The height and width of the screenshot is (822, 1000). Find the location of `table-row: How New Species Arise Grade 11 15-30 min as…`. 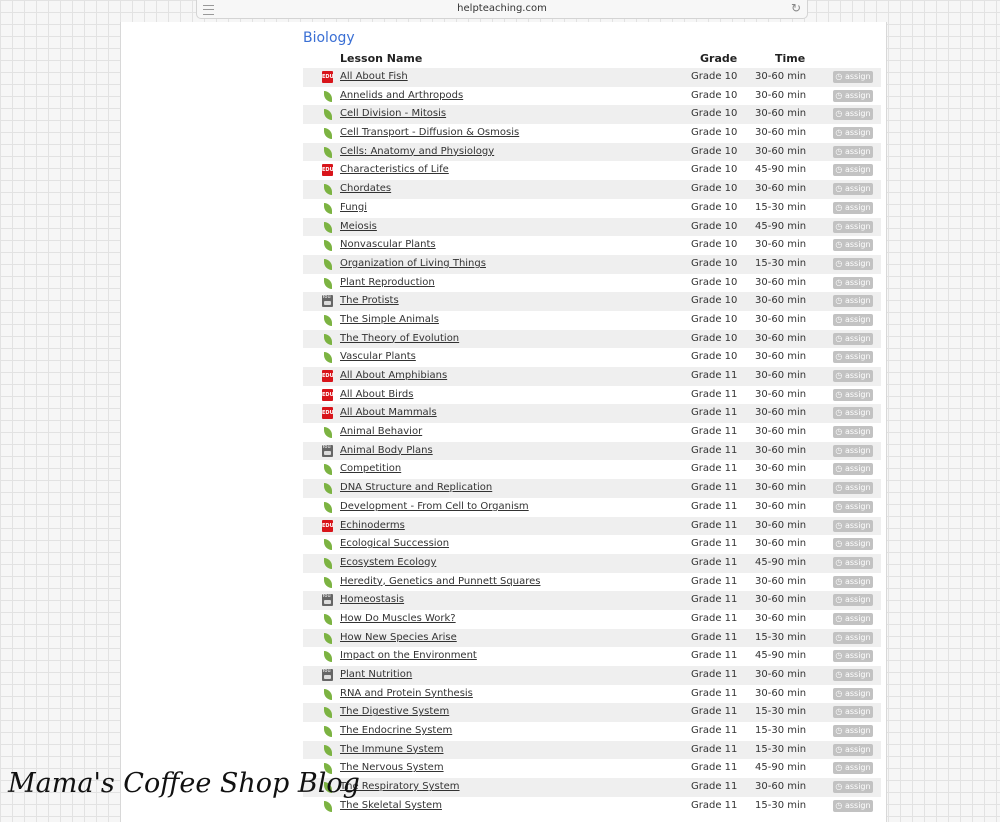

table-row: How New Species Arise Grade 11 15-30 min as… is located at coordinates (592, 638).